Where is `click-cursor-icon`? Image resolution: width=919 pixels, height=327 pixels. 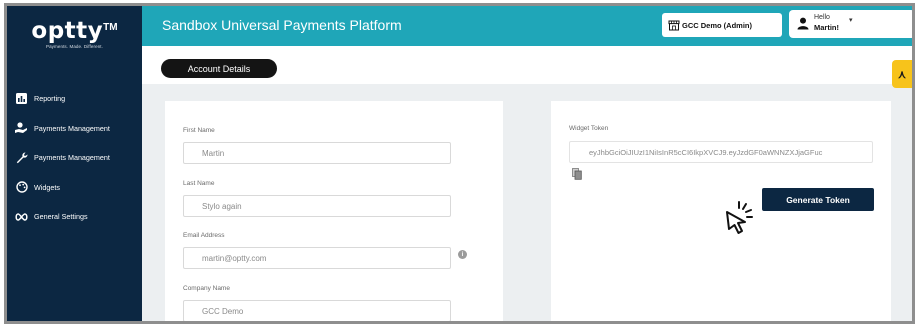 click-cursor-icon is located at coordinates (739, 218).